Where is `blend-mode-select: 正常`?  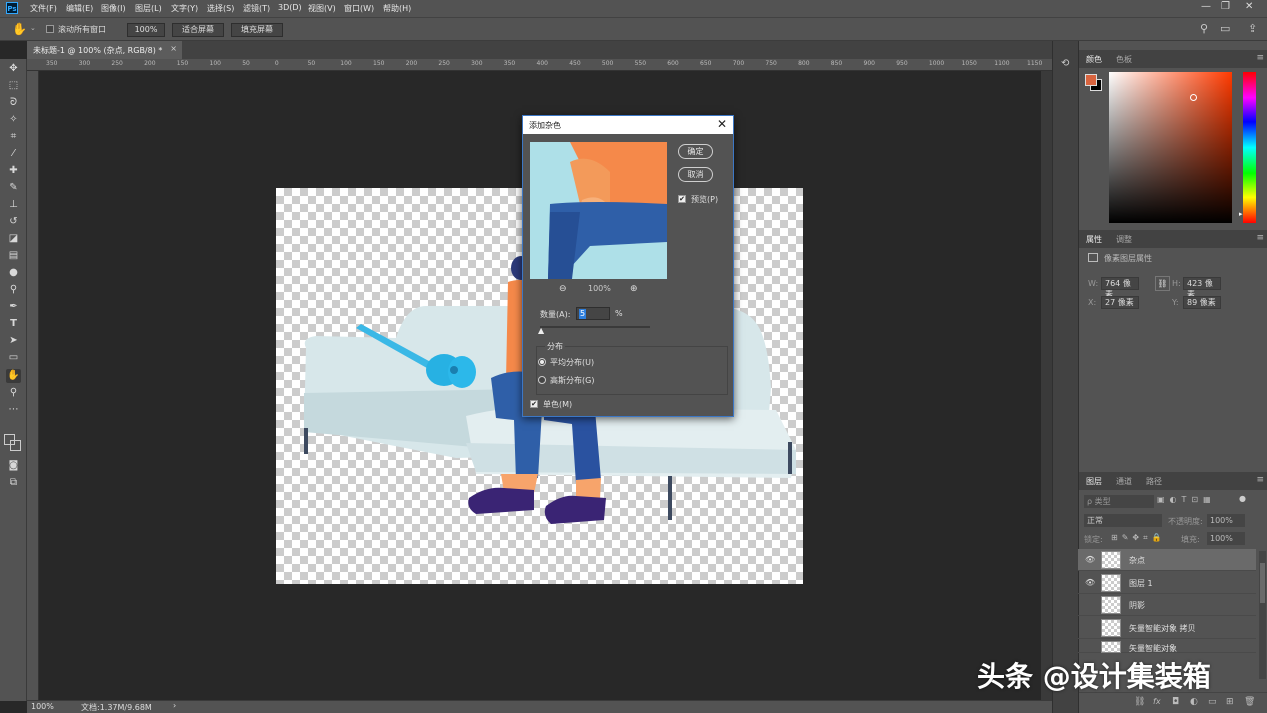 blend-mode-select: 正常 is located at coordinates (1123, 520).